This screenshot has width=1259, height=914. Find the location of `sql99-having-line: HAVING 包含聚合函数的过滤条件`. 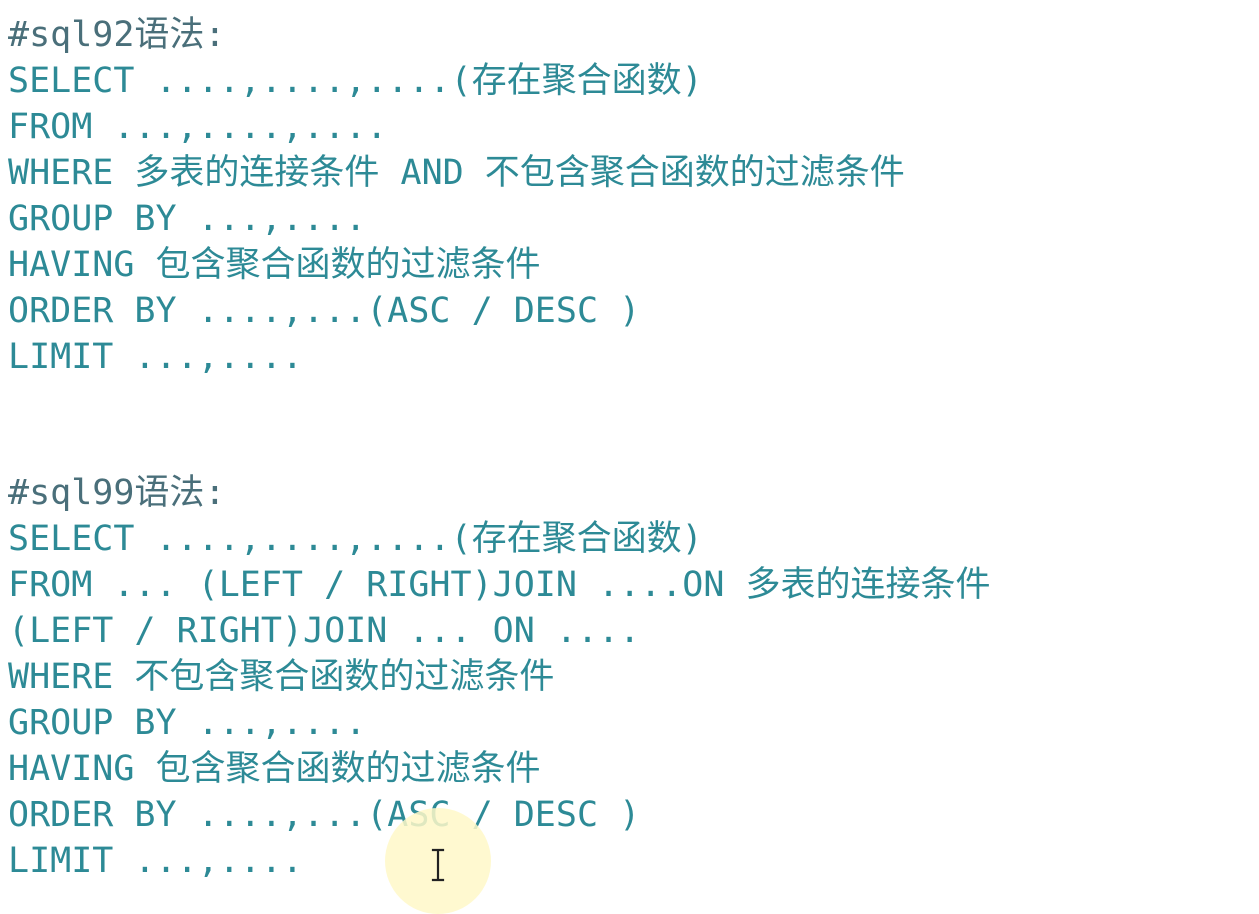

sql99-having-line: HAVING 包含聚合函数的过滤条件 is located at coordinates (274, 769).